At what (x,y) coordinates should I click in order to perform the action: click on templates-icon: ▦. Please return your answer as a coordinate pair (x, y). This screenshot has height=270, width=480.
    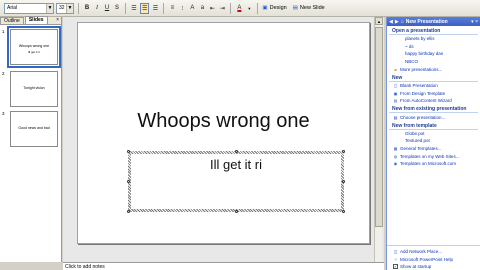
    Looking at the image, I should click on (395, 149).